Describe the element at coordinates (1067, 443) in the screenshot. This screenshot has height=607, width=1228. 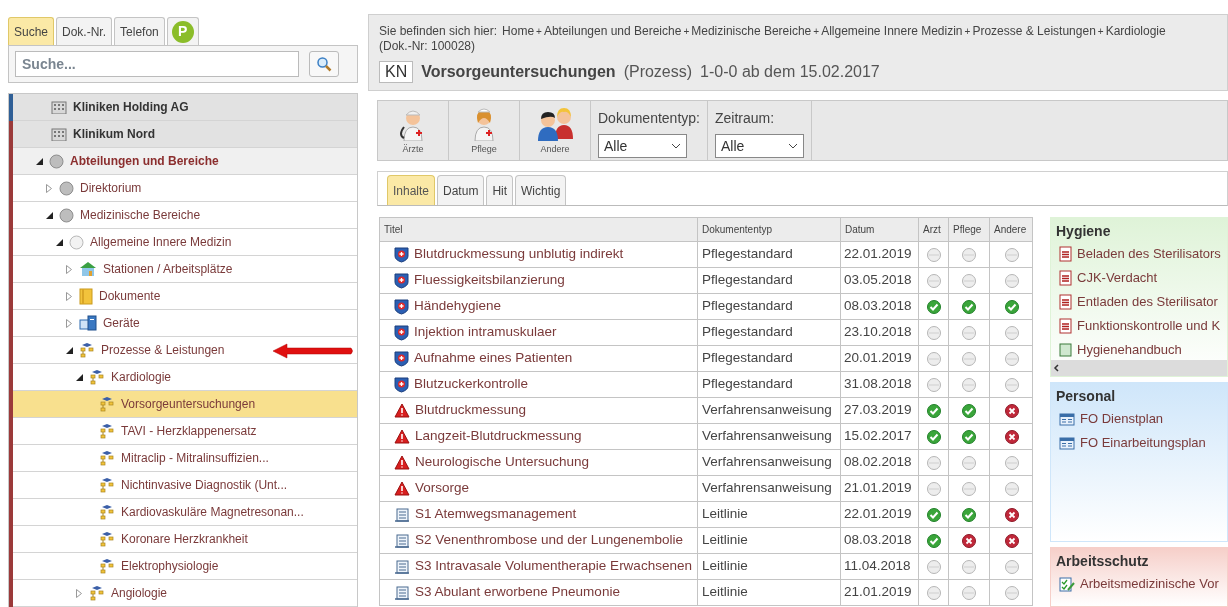
I see `form-icon` at that location.